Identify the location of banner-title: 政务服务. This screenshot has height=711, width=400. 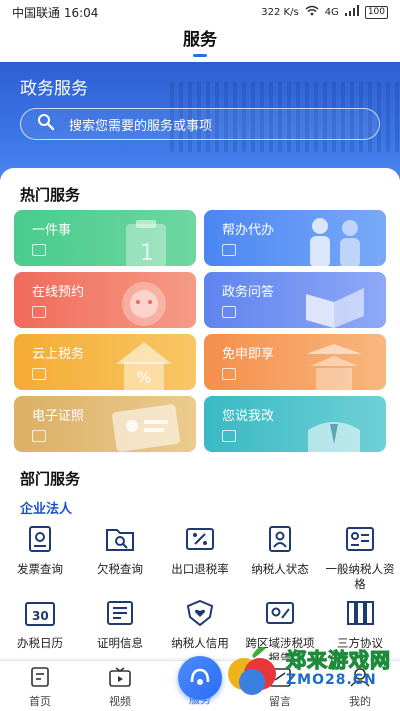
(54, 89).